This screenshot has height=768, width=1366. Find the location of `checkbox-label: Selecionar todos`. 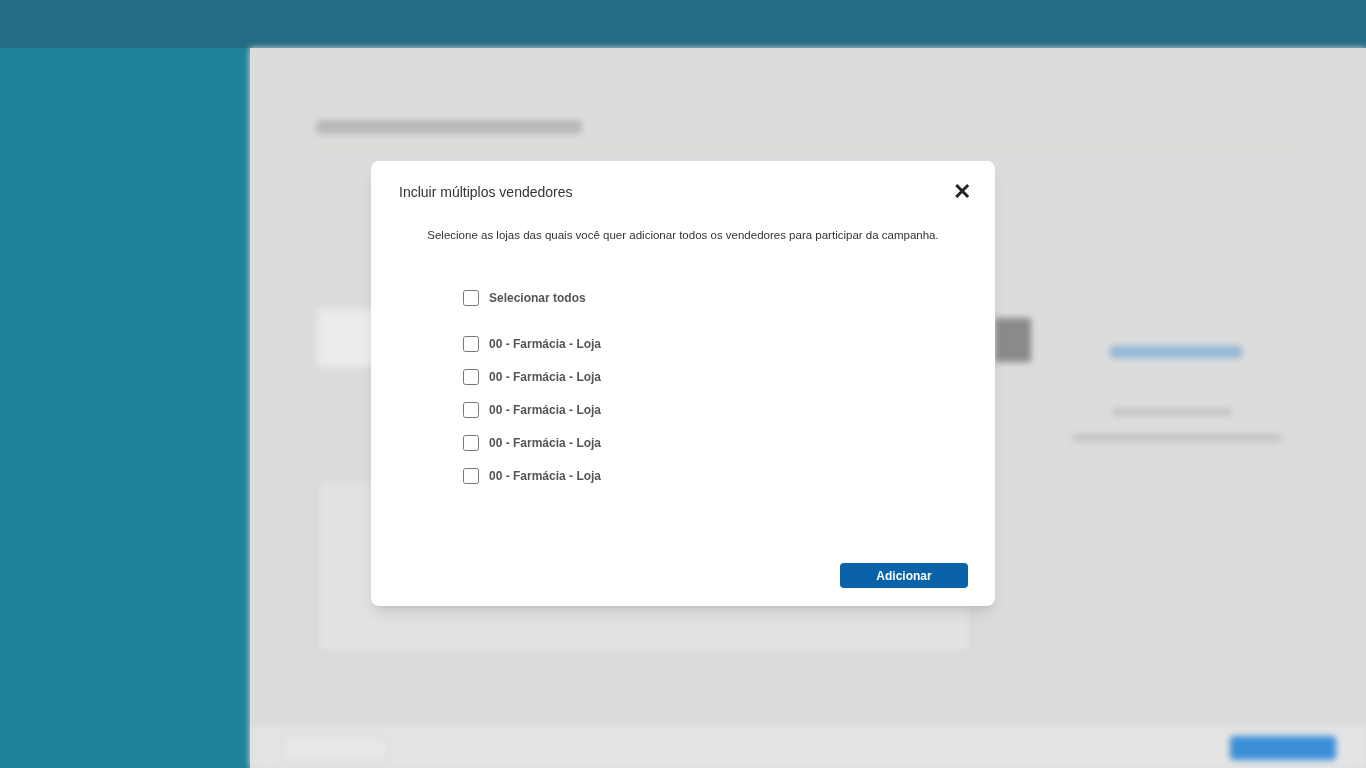

checkbox-label: Selecionar todos is located at coordinates (537, 299).